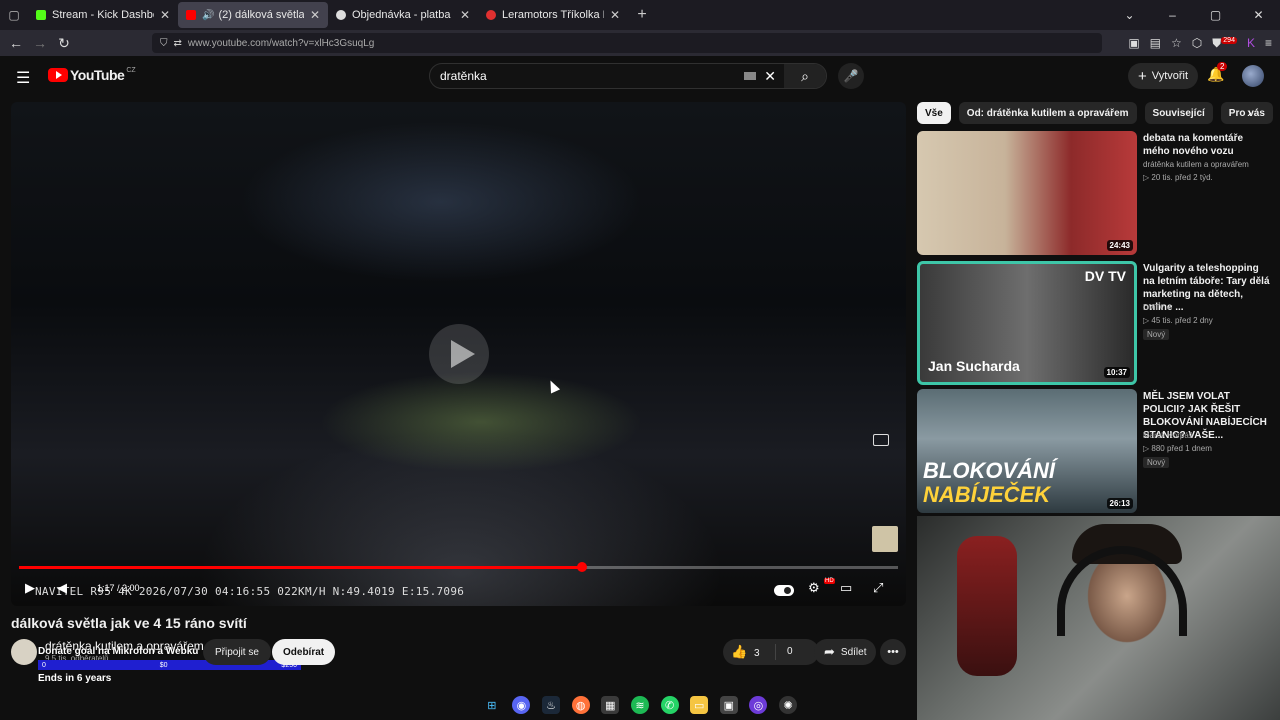 This screenshot has width=1280, height=720. What do you see at coordinates (1258, 15) in the screenshot?
I see `close-window-icon: ✕` at bounding box center [1258, 15].